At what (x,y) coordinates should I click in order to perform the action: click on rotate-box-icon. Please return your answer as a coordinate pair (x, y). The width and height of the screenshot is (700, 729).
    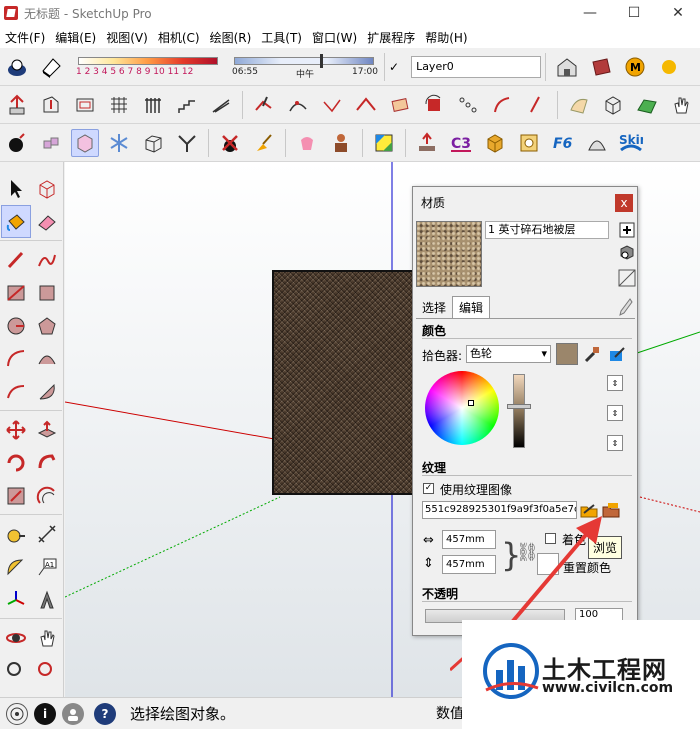
    Looking at the image, I should click on (434, 105).